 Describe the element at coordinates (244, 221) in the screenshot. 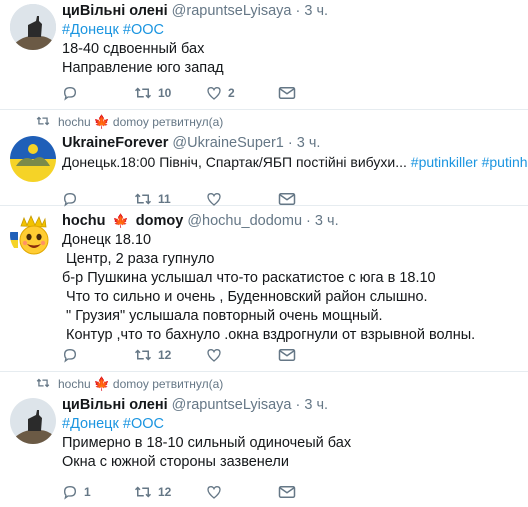

I see `author-handle: @hochu_dodomu` at that location.